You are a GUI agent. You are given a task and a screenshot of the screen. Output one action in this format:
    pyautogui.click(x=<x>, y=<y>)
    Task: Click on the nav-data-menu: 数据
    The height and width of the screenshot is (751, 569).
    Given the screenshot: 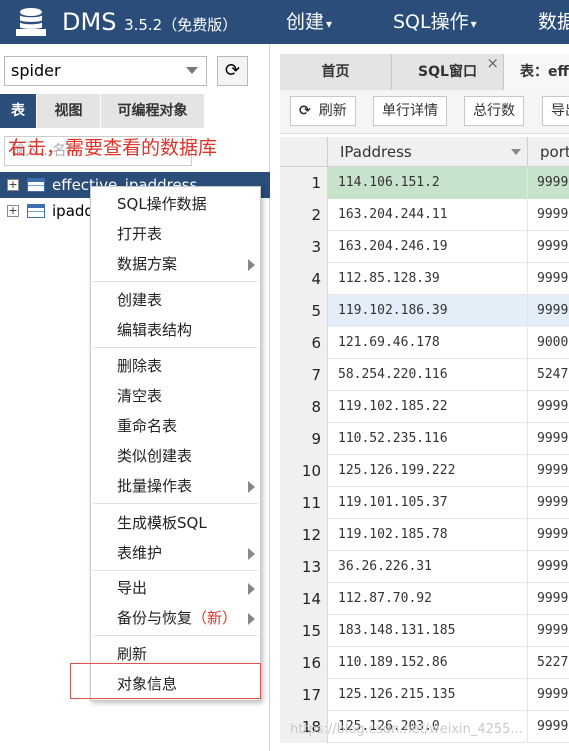 What is the action you would take?
    pyautogui.click(x=553, y=22)
    